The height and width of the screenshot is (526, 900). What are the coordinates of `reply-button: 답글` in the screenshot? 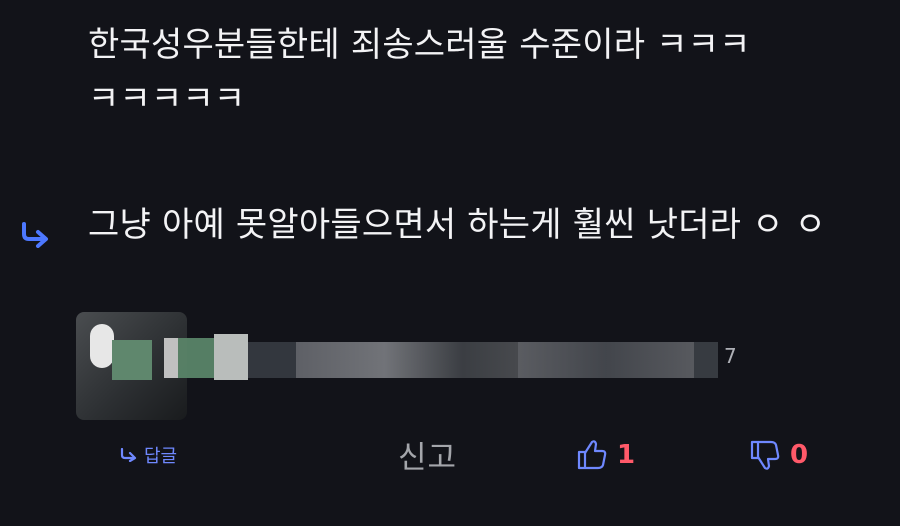 It's located at (148, 455).